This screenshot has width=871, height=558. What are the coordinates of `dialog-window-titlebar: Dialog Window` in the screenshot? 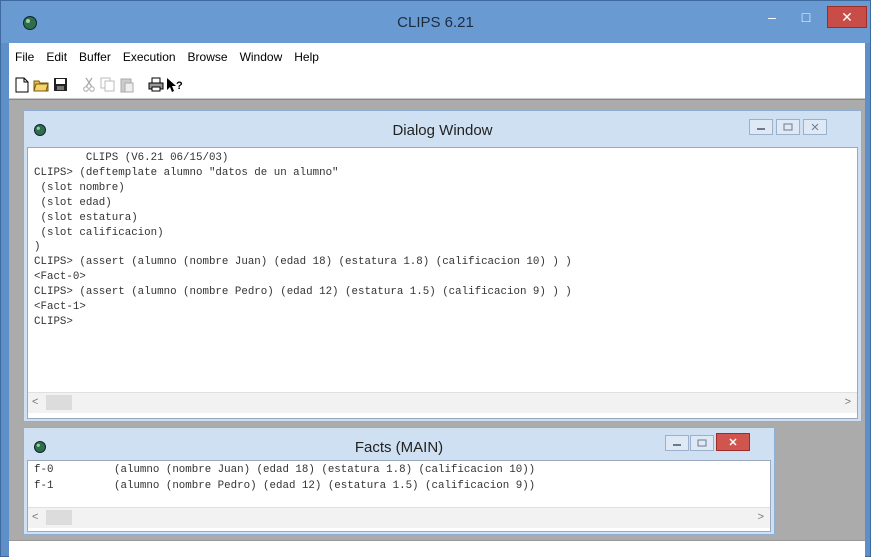 It's located at (442, 129).